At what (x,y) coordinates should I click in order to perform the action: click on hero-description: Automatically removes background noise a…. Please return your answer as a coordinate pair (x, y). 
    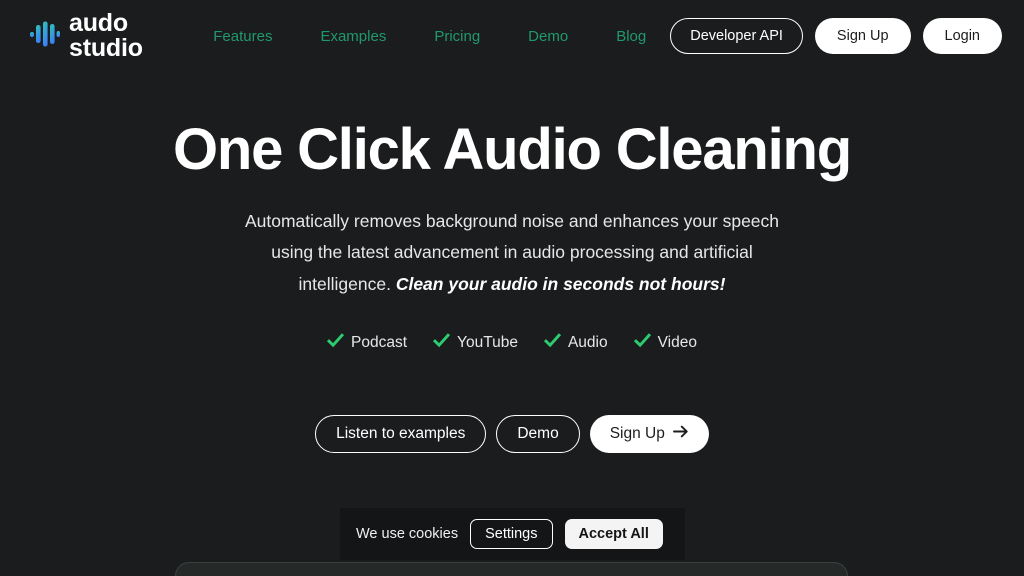
    Looking at the image, I should click on (512, 253).